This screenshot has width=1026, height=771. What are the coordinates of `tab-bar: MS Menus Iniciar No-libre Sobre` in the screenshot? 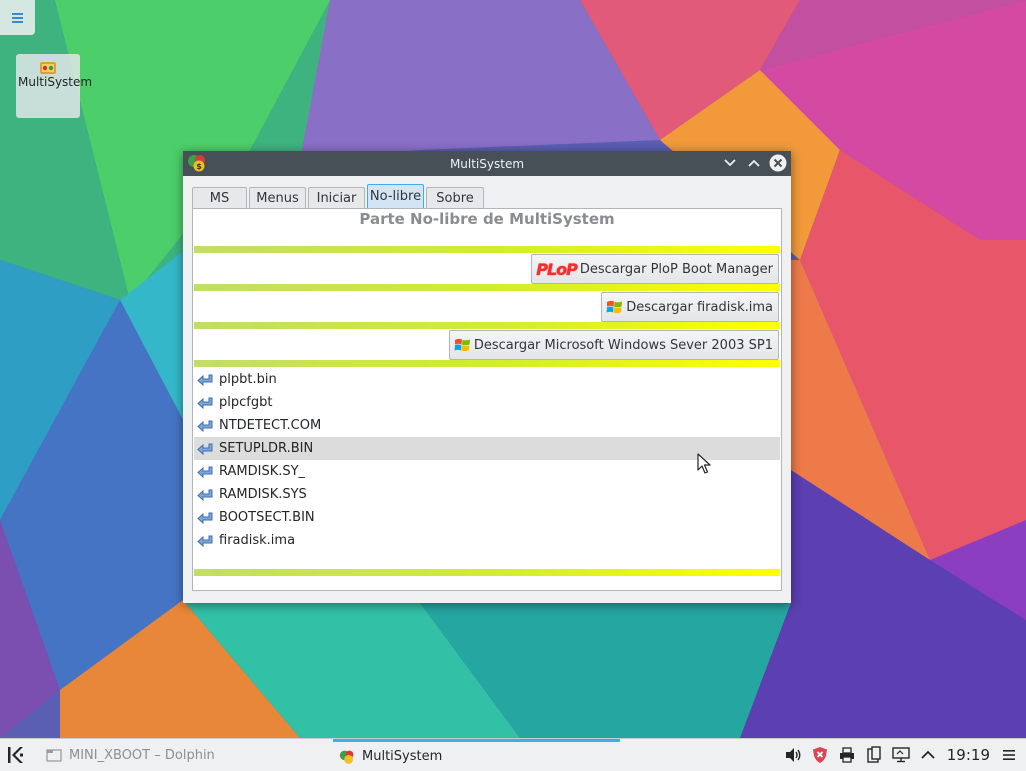 It's located at (339, 196).